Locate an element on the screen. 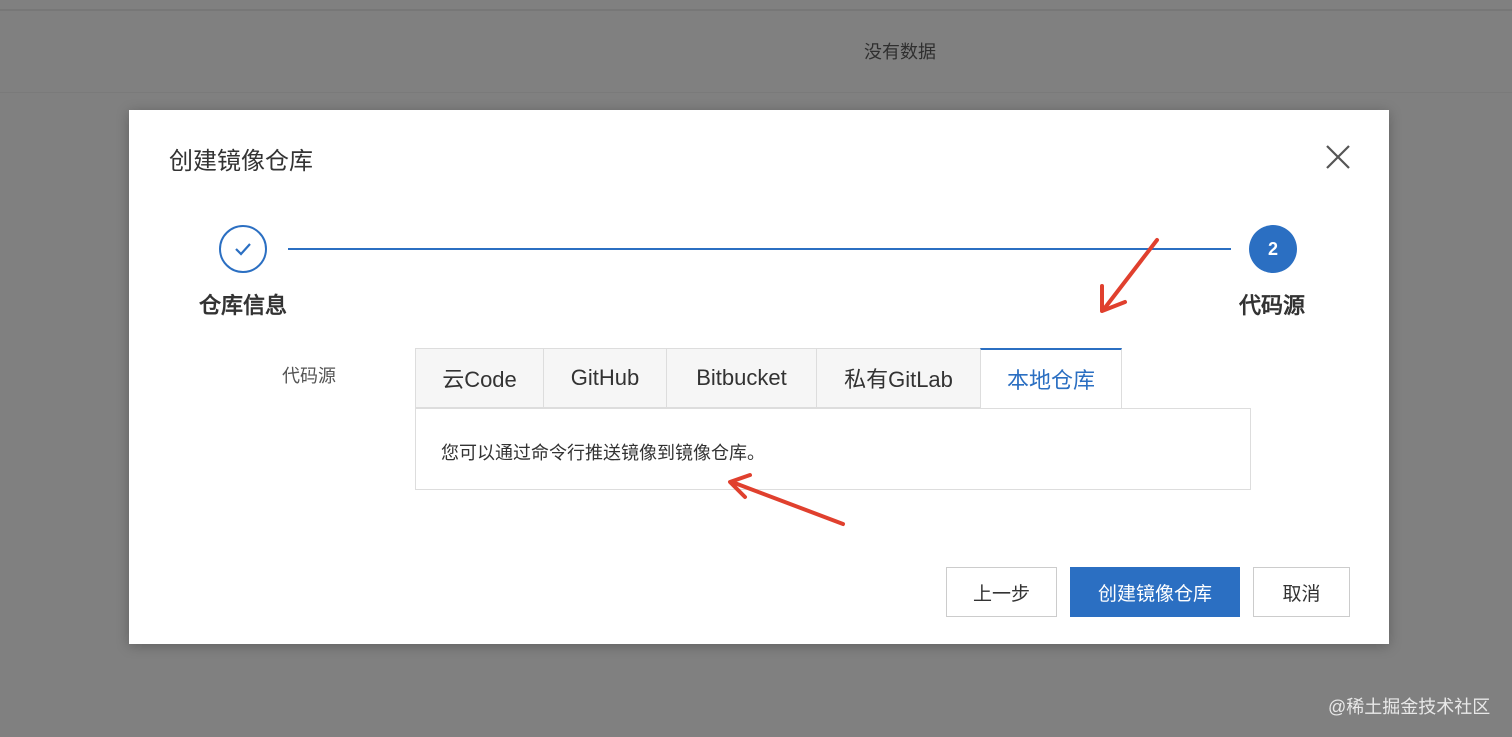  previous-step-button: 上一步 is located at coordinates (1001, 592).